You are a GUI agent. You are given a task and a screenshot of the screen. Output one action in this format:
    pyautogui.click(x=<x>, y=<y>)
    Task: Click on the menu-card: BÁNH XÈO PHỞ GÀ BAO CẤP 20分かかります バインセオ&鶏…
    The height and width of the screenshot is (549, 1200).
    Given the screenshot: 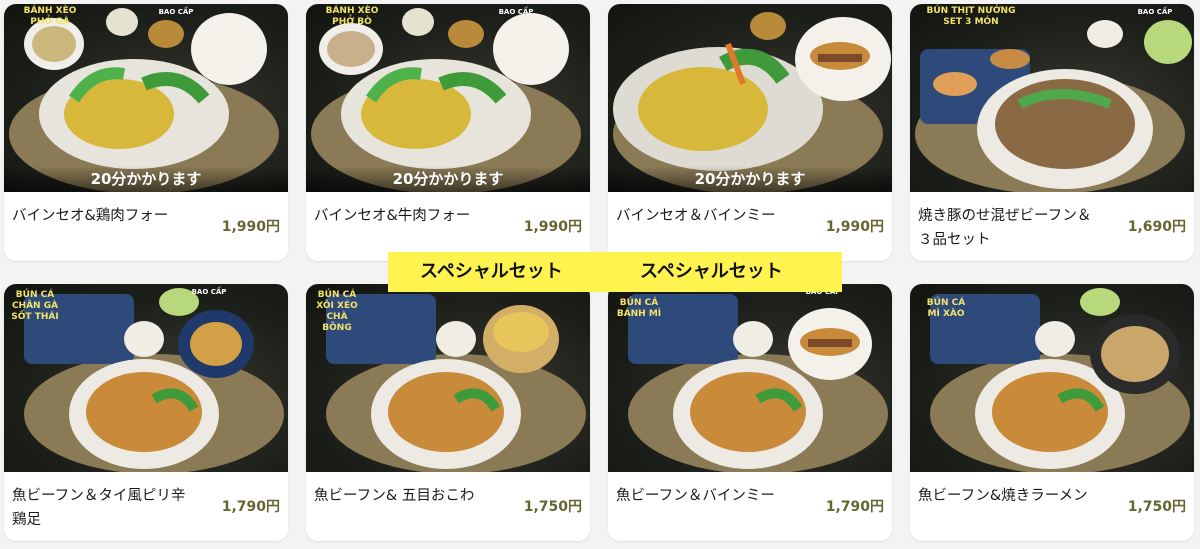 What is the action you would take?
    pyautogui.click(x=146, y=132)
    